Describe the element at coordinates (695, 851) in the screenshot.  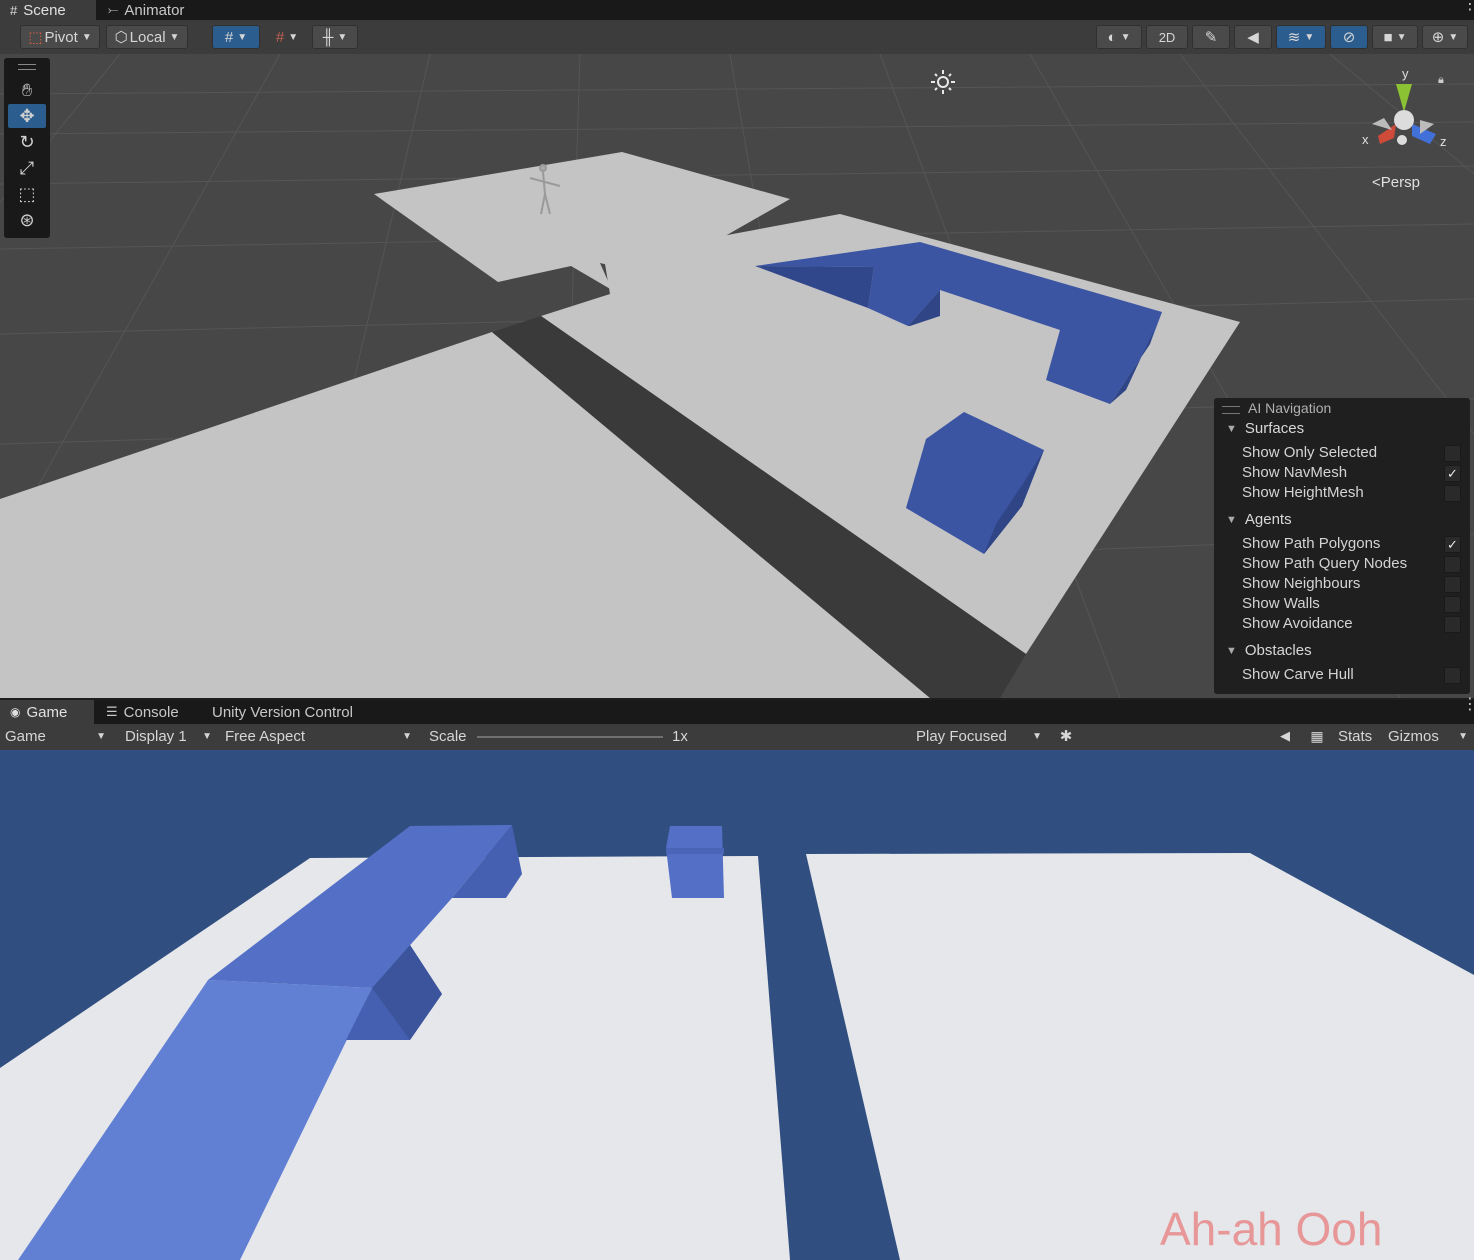
I see `game-small-cube-edge` at that location.